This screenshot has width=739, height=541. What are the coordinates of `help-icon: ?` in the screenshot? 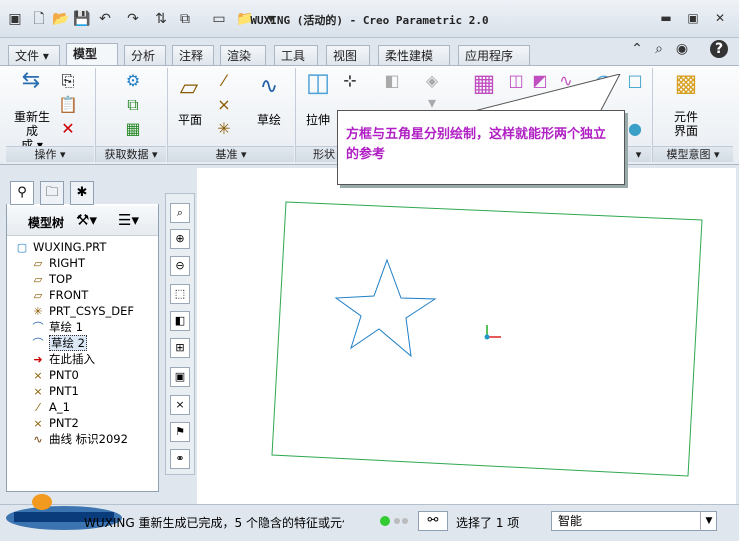 It's located at (719, 49).